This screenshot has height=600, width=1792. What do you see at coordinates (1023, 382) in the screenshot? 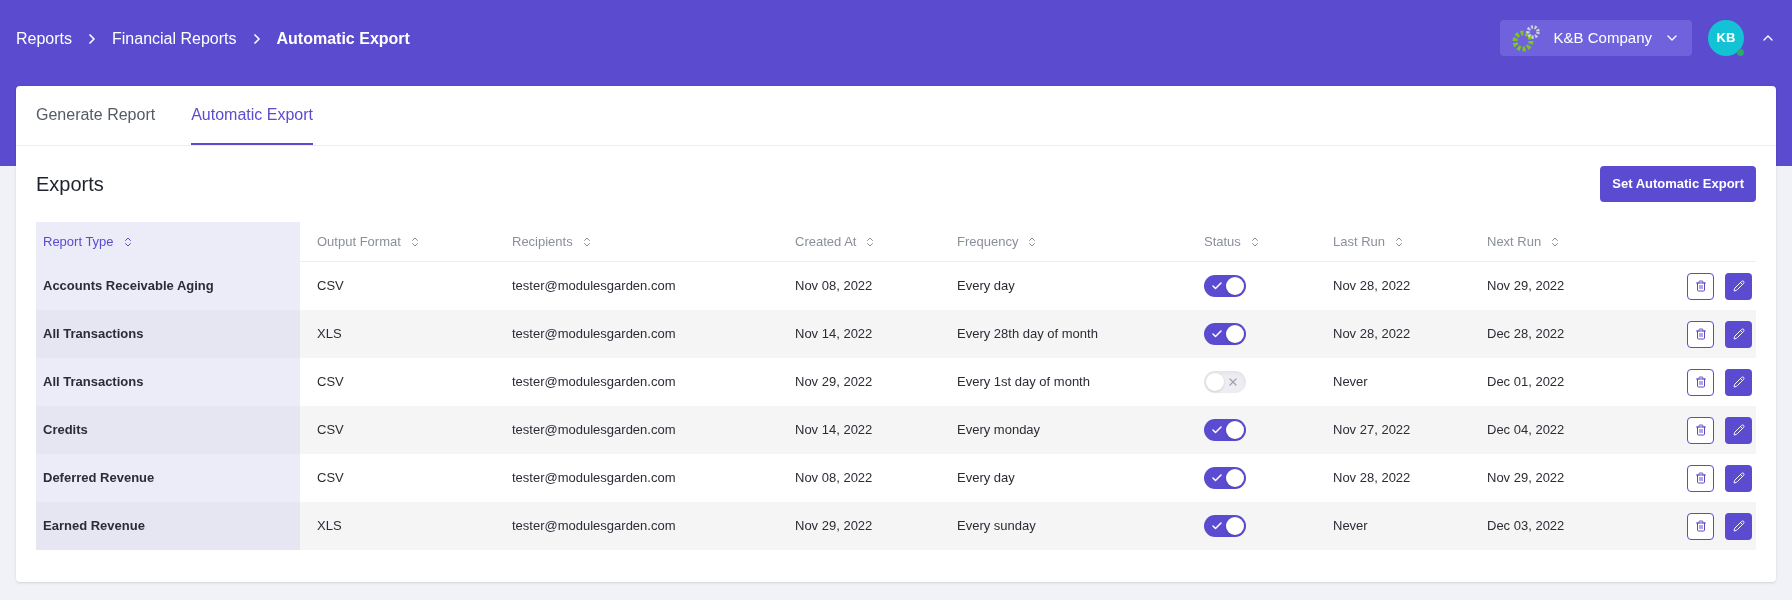
I see `table-cell-text: Every 1st day of month` at bounding box center [1023, 382].